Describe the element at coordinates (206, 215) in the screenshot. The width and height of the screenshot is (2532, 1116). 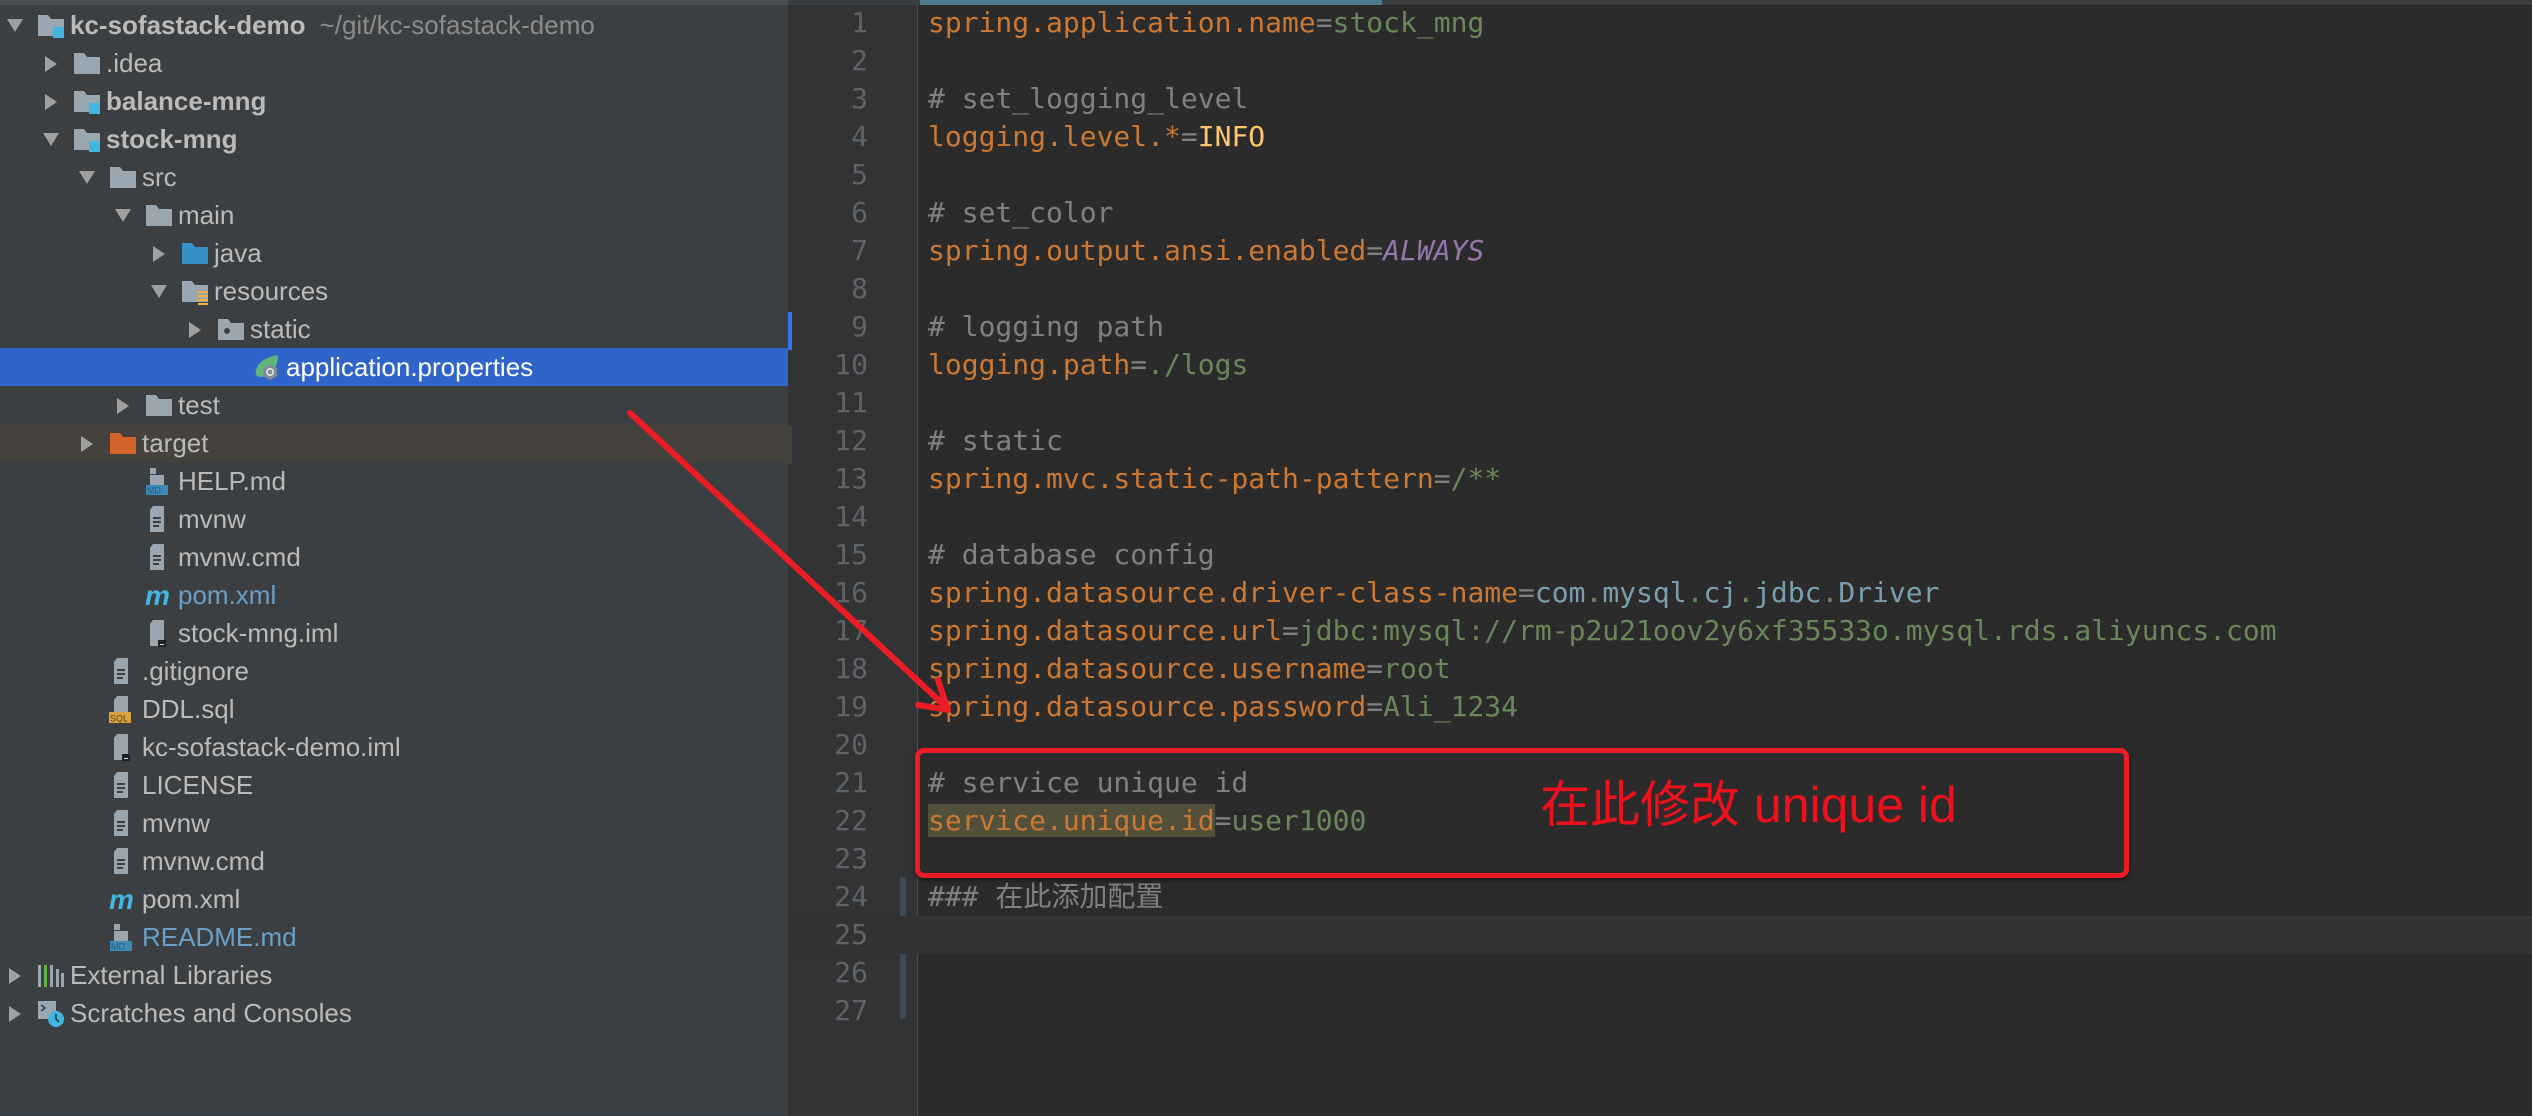
I see `tree-item-label: main` at that location.